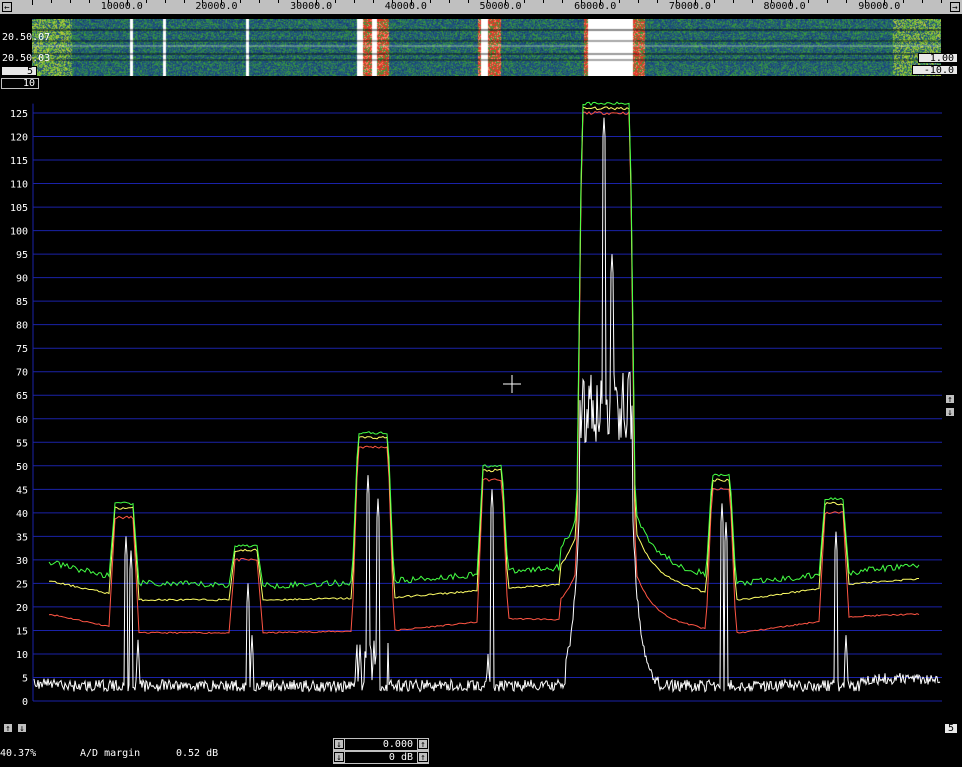  What do you see at coordinates (19, 161) in the screenshot?
I see `y-axis-label: 115` at bounding box center [19, 161].